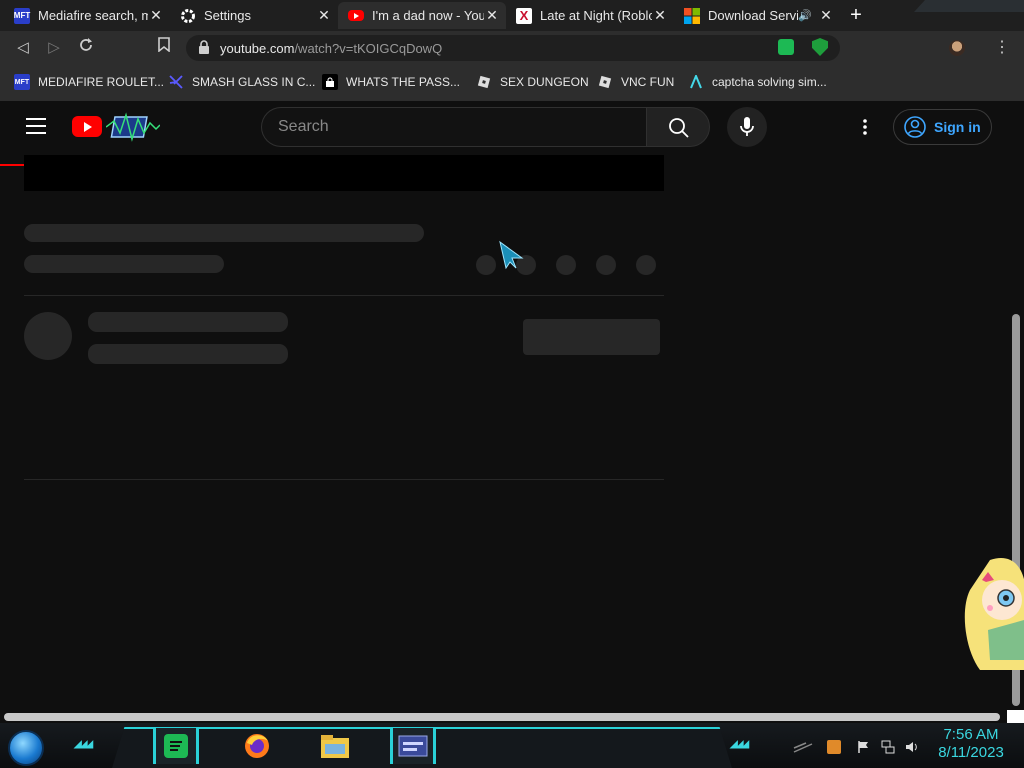  I want to click on spotify-icon, so click(176, 746).